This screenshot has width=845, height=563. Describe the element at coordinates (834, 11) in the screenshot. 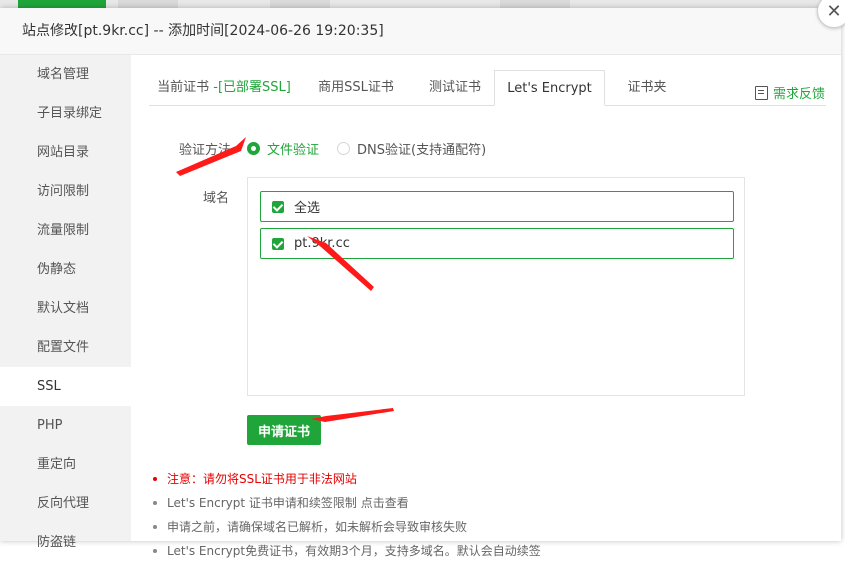

I see `close-icon: ✕` at that location.